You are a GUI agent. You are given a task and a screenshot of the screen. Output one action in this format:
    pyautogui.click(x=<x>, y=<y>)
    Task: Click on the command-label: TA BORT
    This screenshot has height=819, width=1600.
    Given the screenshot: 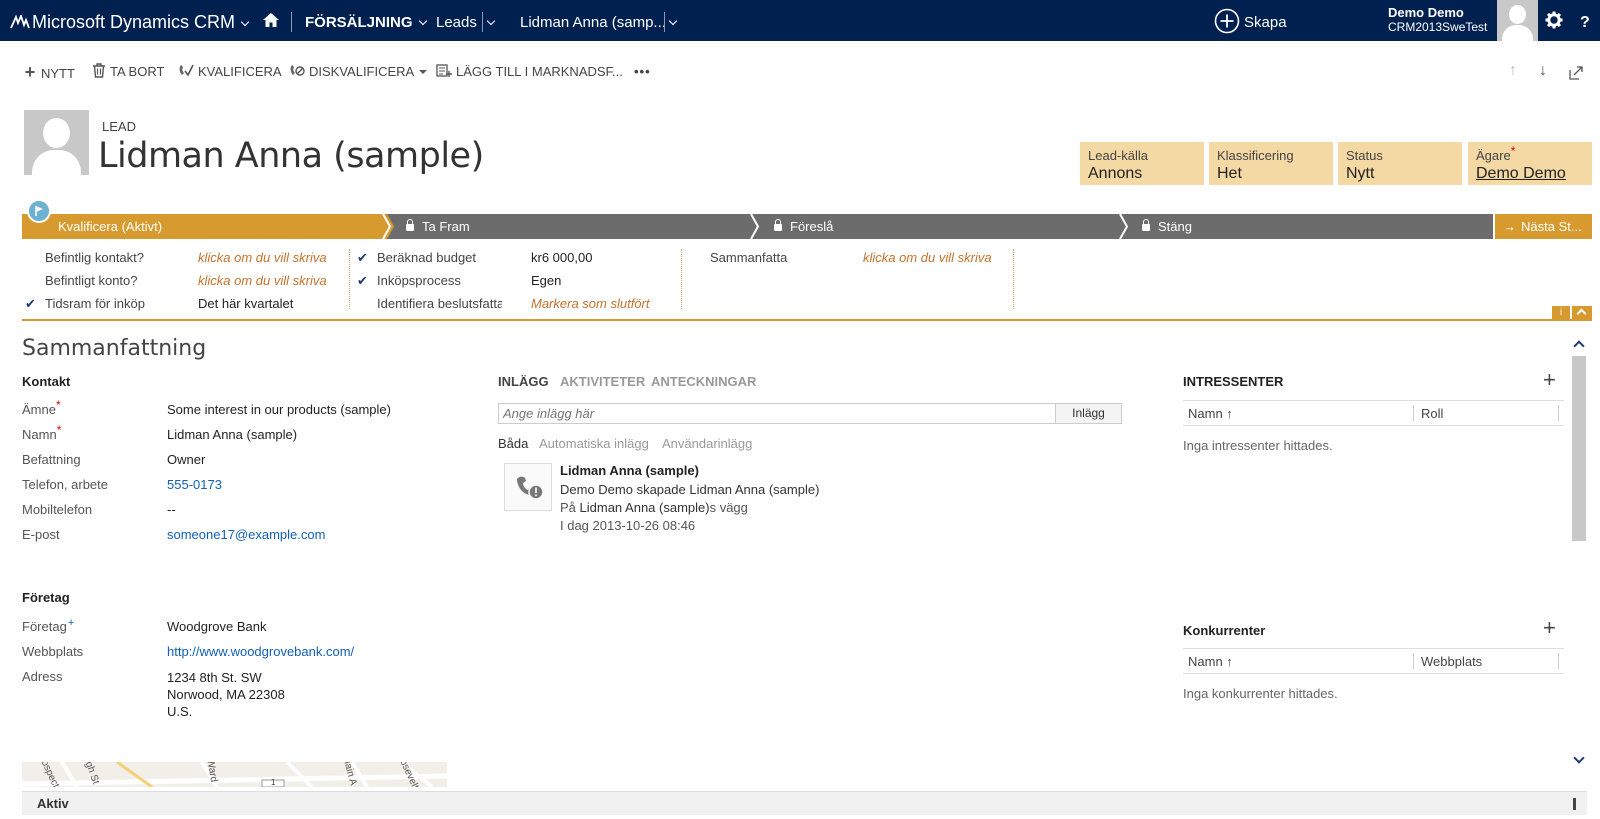 What is the action you would take?
    pyautogui.click(x=137, y=71)
    